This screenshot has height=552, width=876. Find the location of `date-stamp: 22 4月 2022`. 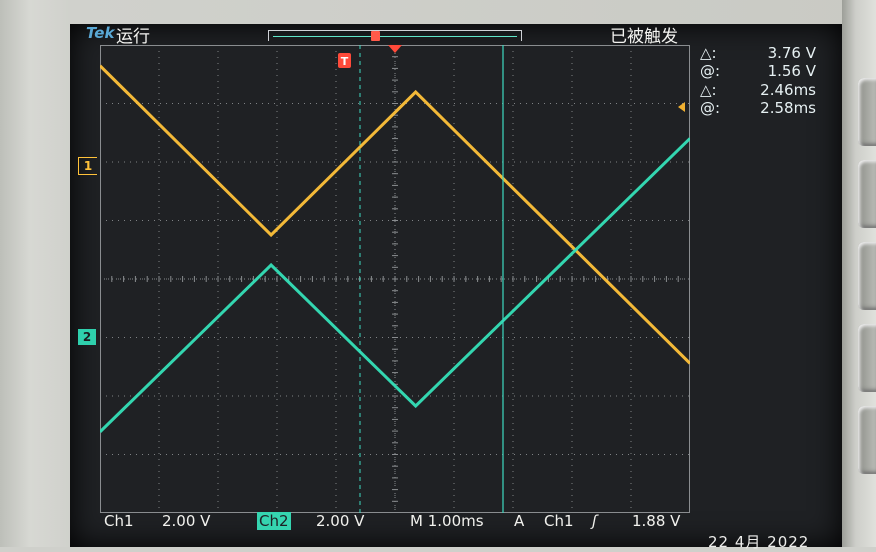

date-stamp: 22 4月 2022 is located at coordinates (759, 542).